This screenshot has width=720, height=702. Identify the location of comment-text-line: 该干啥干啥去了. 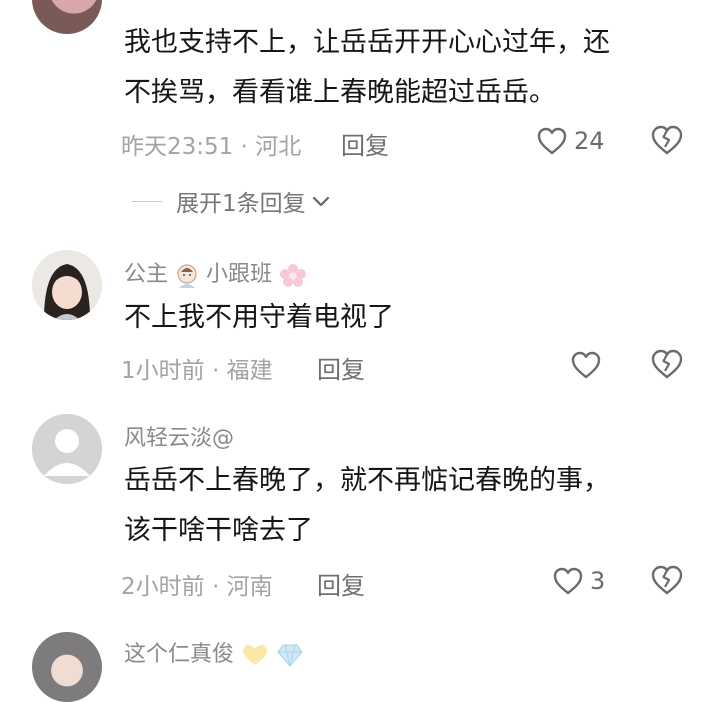
(218, 530).